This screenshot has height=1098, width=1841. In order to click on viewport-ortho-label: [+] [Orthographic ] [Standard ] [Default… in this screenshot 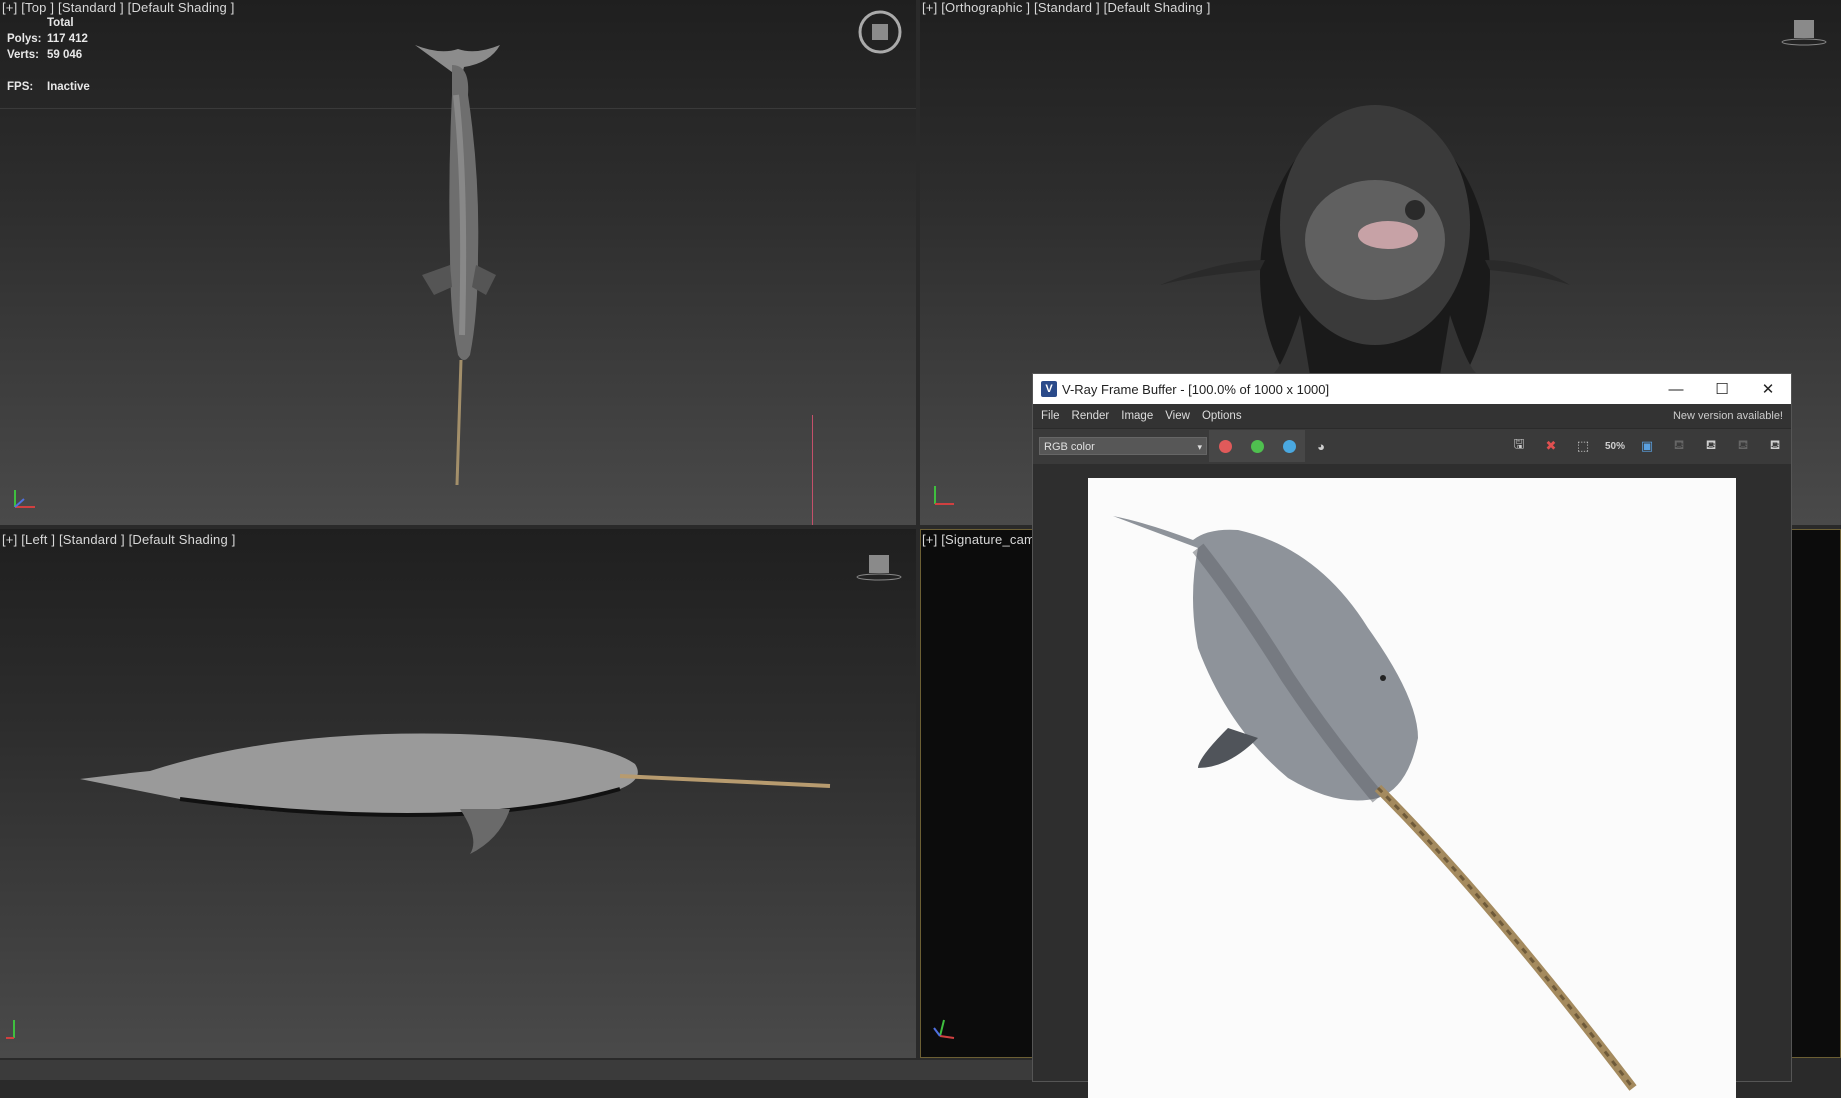, I will do `click(1066, 7)`.